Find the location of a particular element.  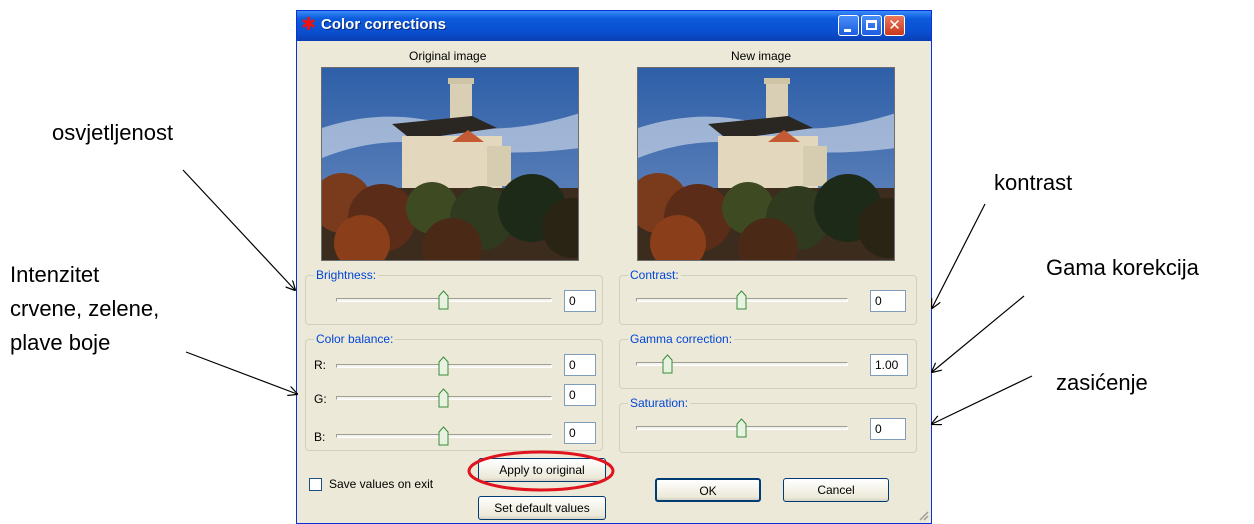

green-slider-thumb is located at coordinates (443, 398).